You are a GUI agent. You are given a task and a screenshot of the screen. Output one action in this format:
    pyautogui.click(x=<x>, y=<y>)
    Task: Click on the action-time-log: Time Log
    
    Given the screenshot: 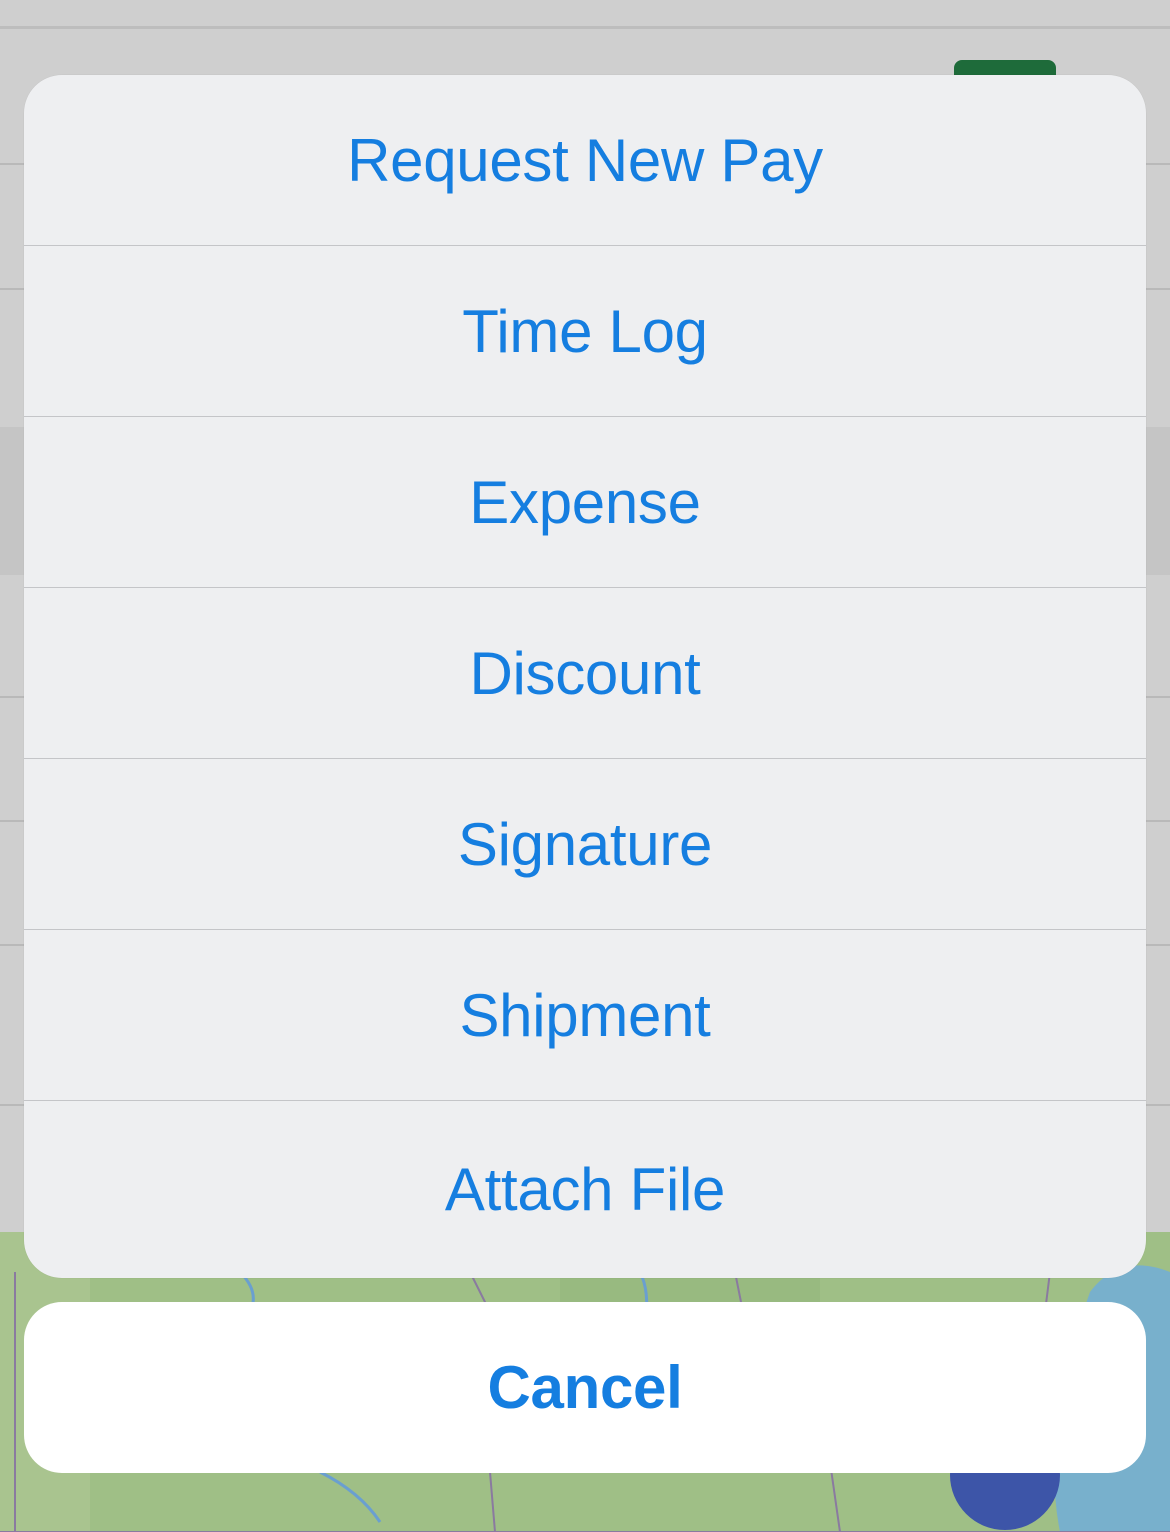 What is the action you would take?
    pyautogui.click(x=585, y=331)
    